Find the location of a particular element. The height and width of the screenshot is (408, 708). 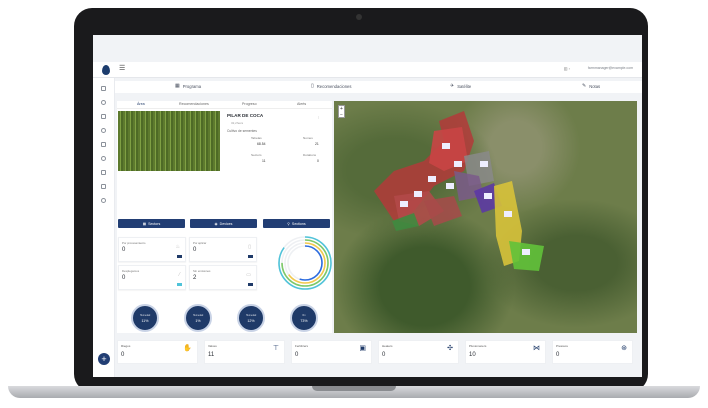

summary-card: Fertilizers 0 ▣ is located at coordinates (331, 352).